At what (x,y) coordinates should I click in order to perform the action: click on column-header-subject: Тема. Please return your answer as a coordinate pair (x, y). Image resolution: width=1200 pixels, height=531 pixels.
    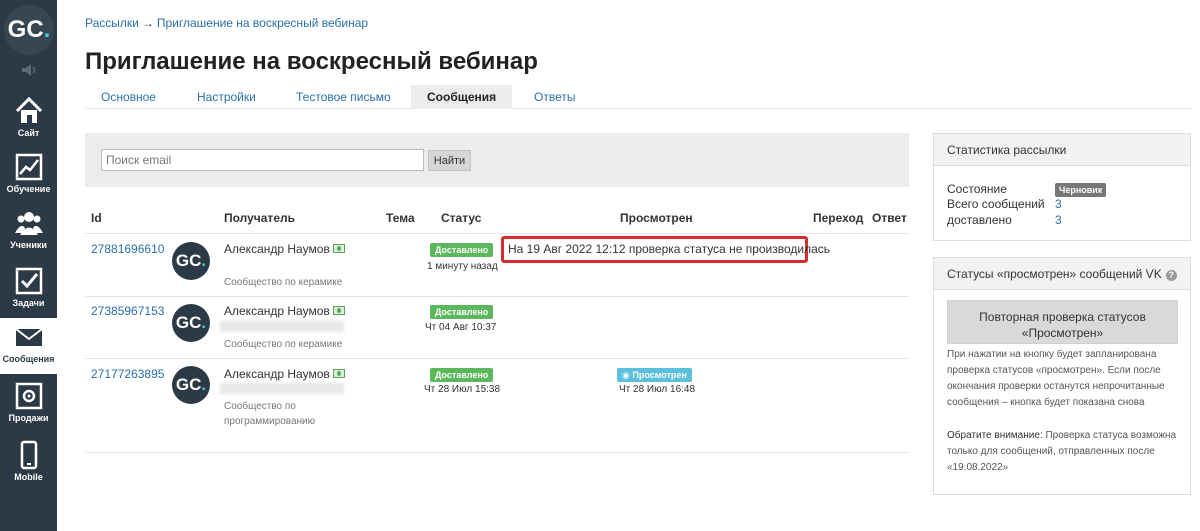
    Looking at the image, I should click on (400, 218).